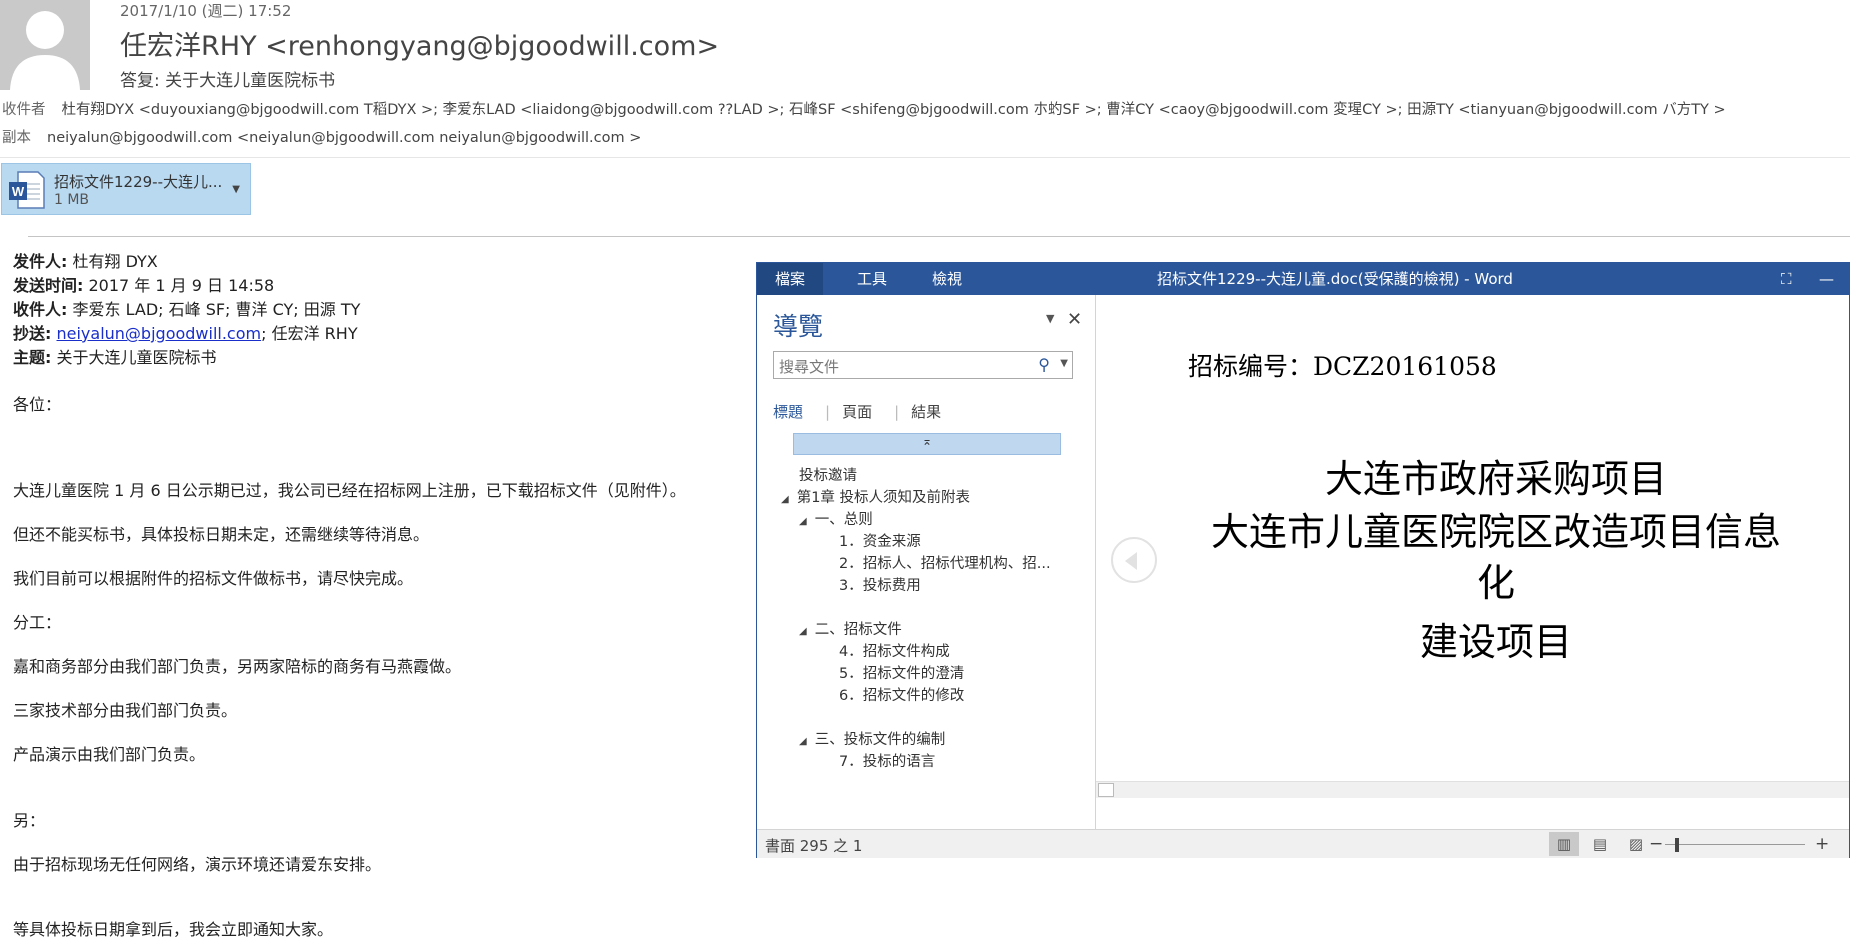 The width and height of the screenshot is (1850, 940). I want to click on zoom-slider, so click(1735, 844).